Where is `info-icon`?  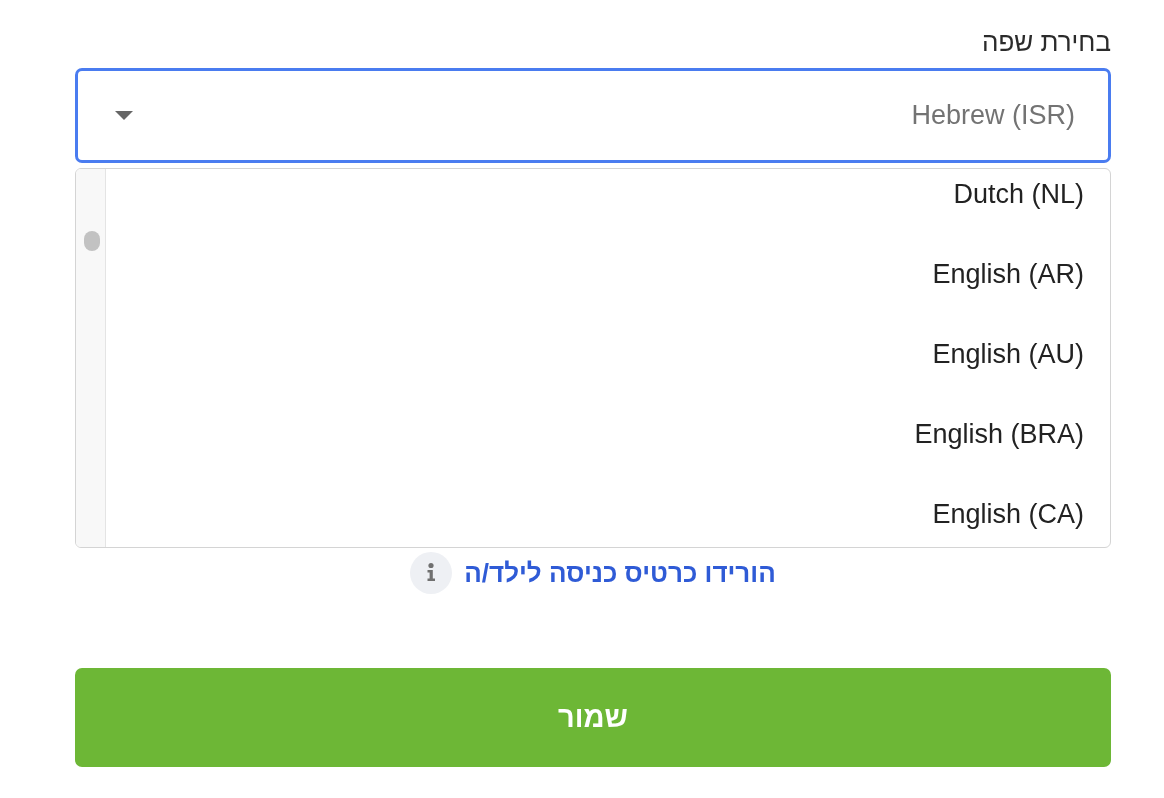 info-icon is located at coordinates (431, 573).